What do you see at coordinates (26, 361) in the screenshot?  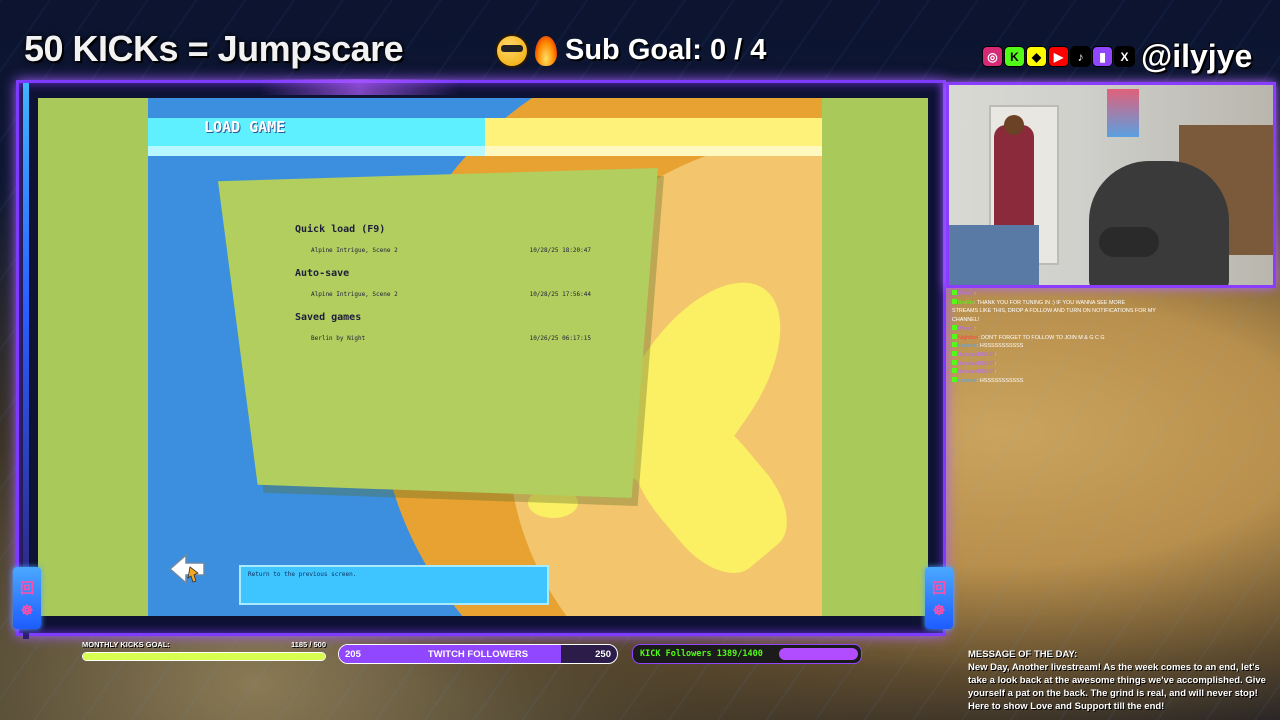 I see `frame-accent-left` at bounding box center [26, 361].